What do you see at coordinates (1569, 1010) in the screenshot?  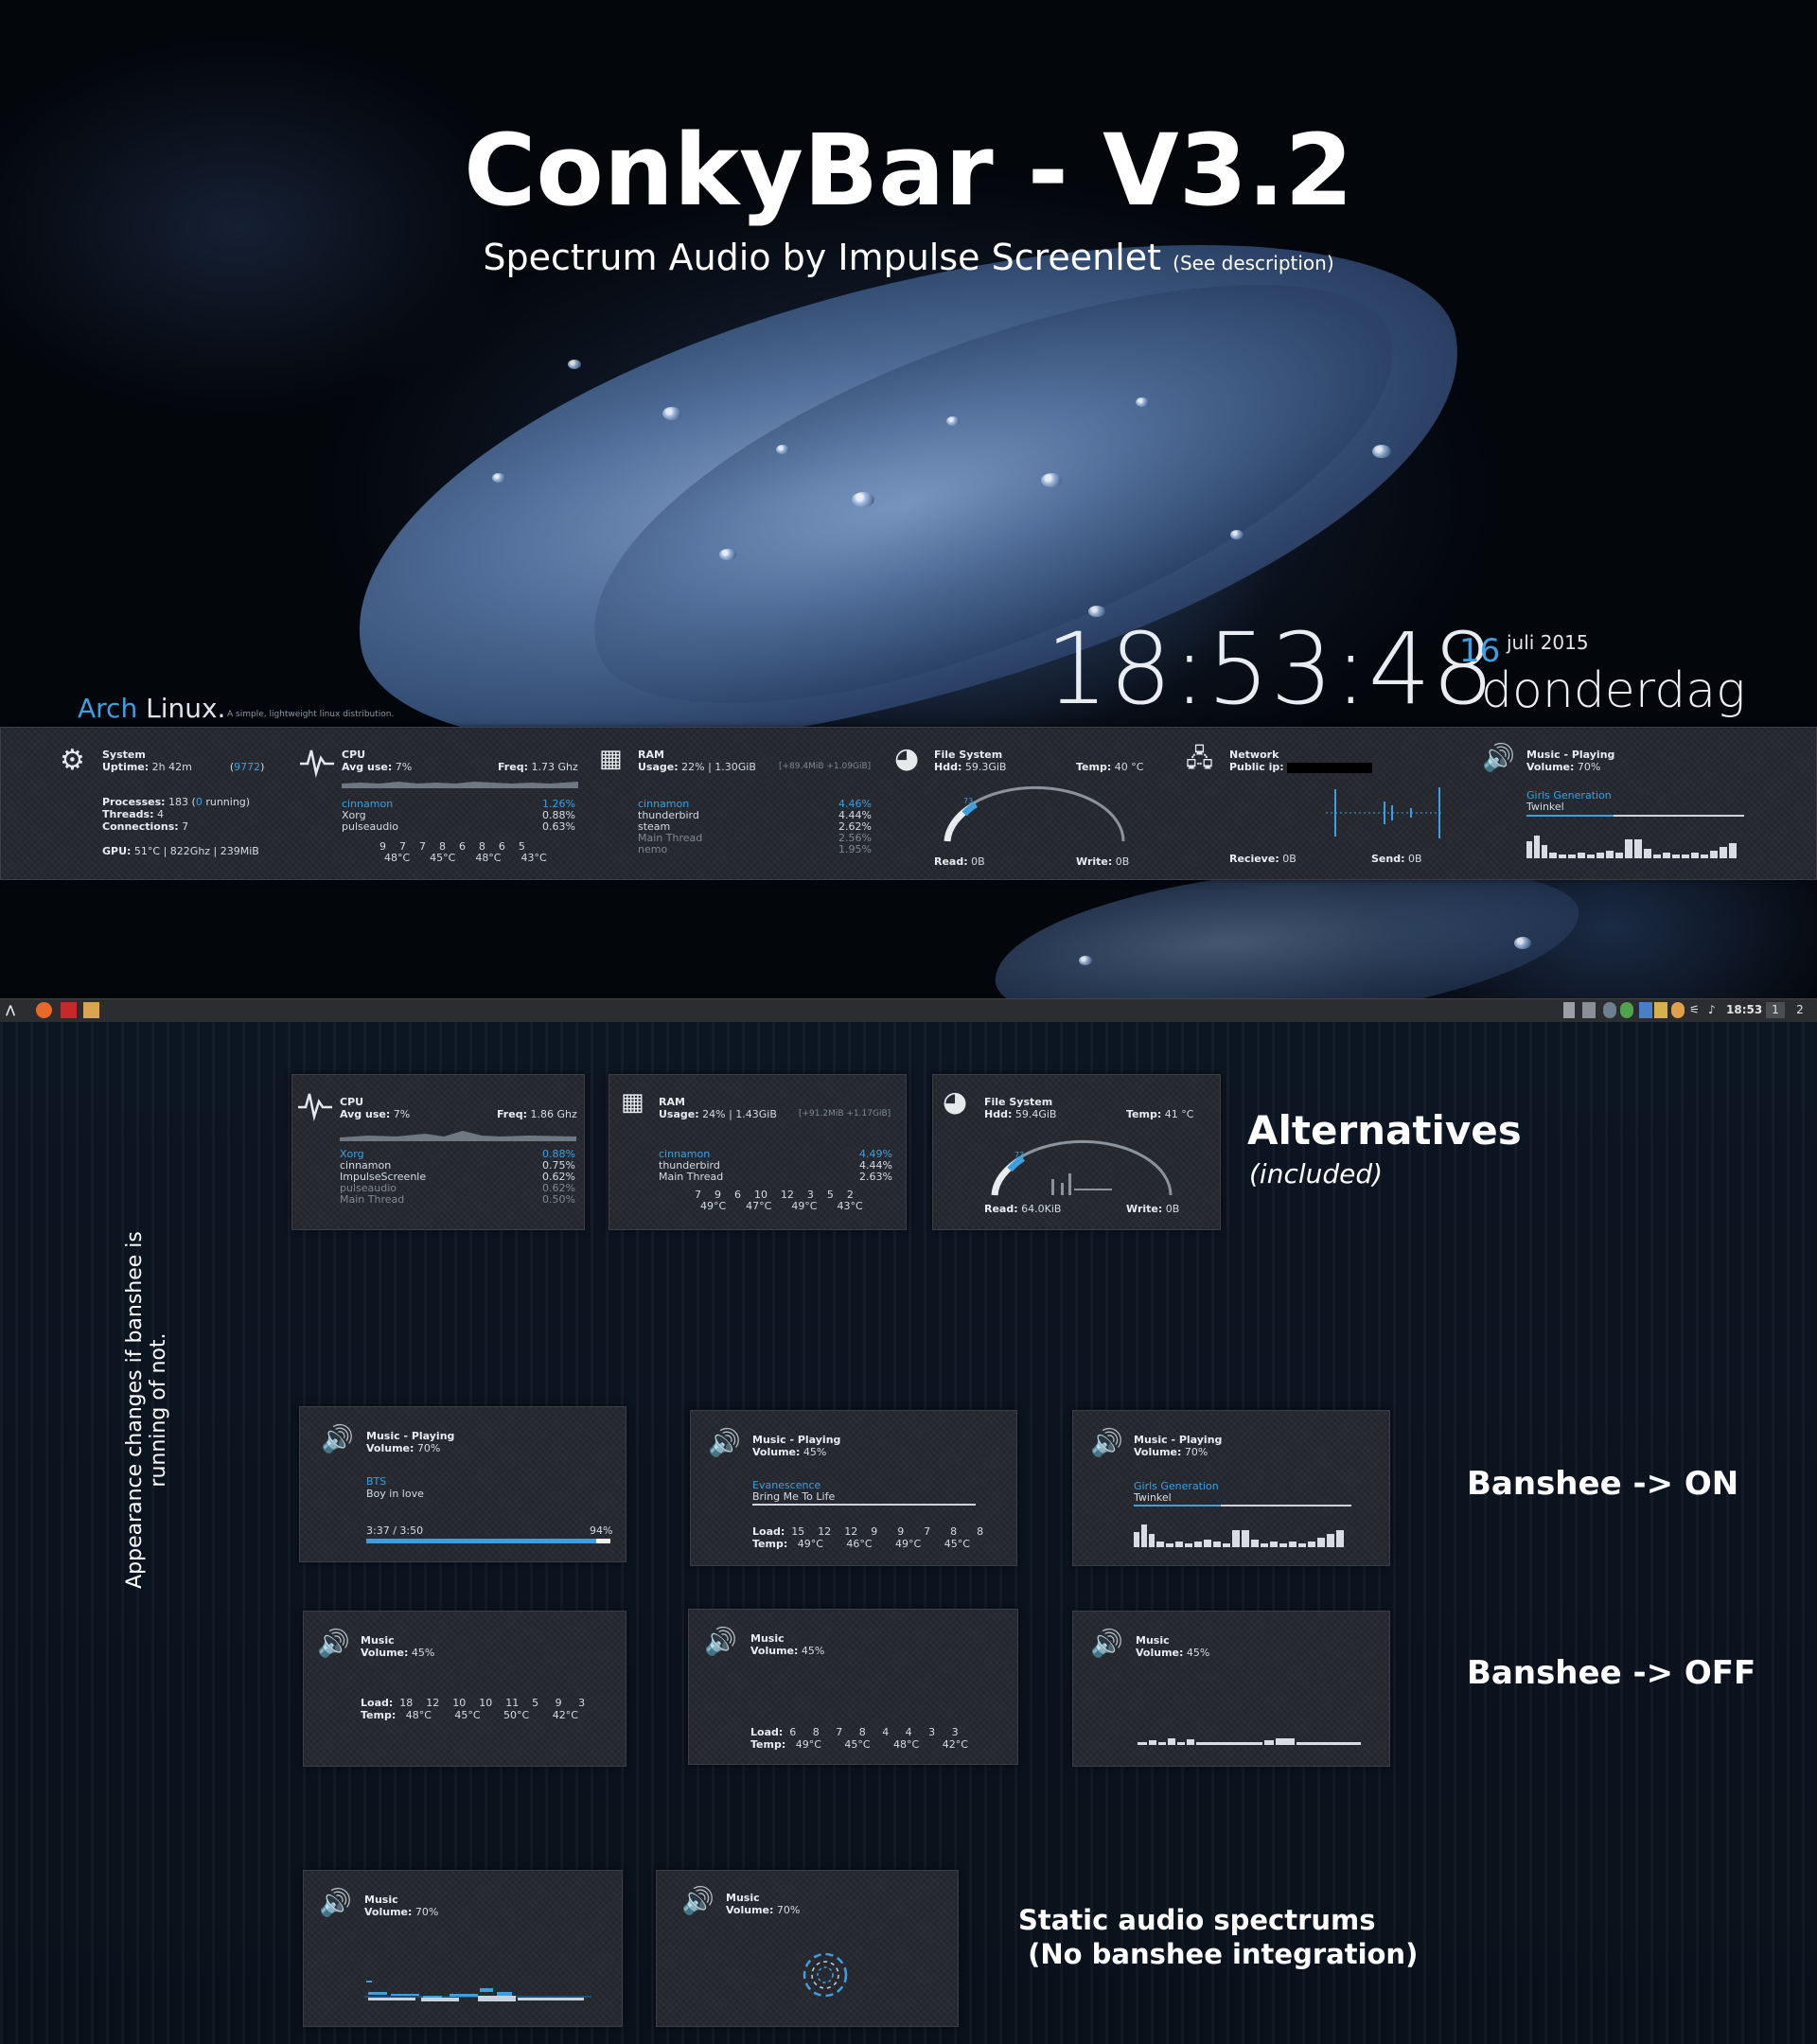 I see `trash-tray-icon` at bounding box center [1569, 1010].